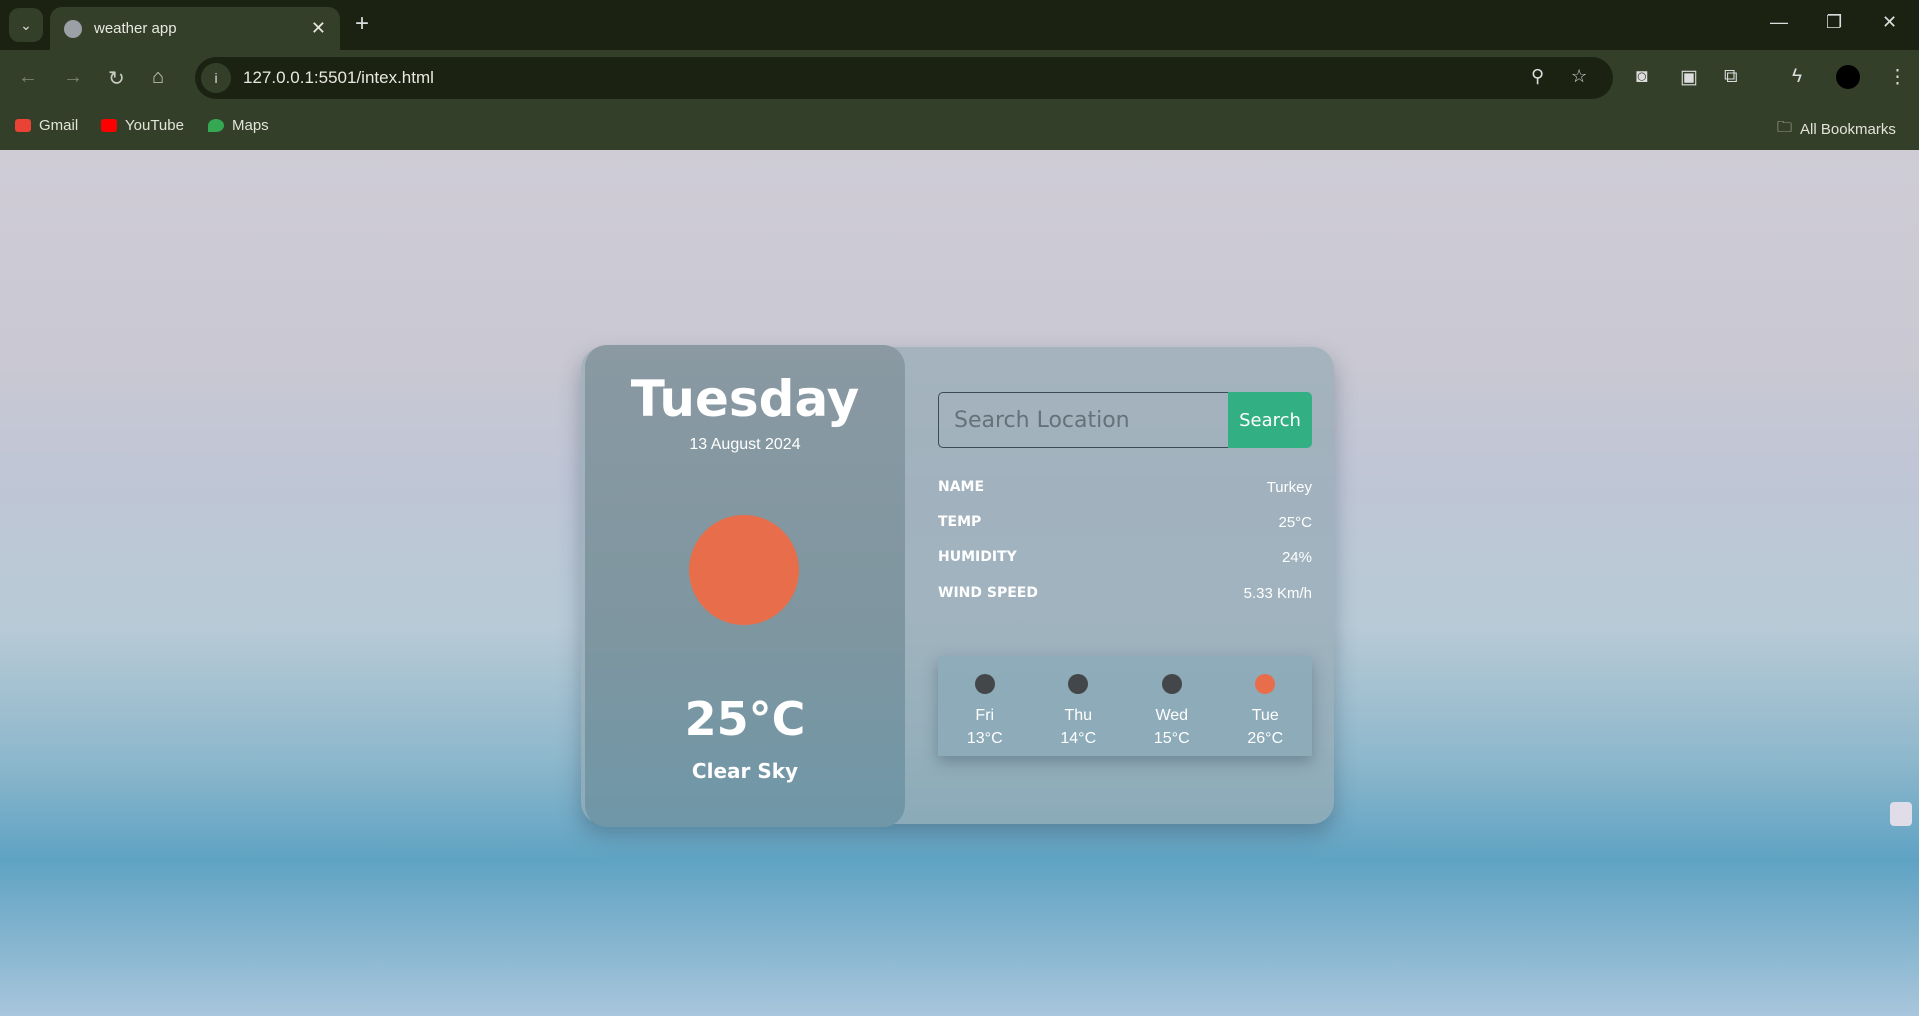 Image resolution: width=1919 pixels, height=1016 pixels. Describe the element at coordinates (154, 125) in the screenshot. I see `bookmark-label: YouTube` at that location.